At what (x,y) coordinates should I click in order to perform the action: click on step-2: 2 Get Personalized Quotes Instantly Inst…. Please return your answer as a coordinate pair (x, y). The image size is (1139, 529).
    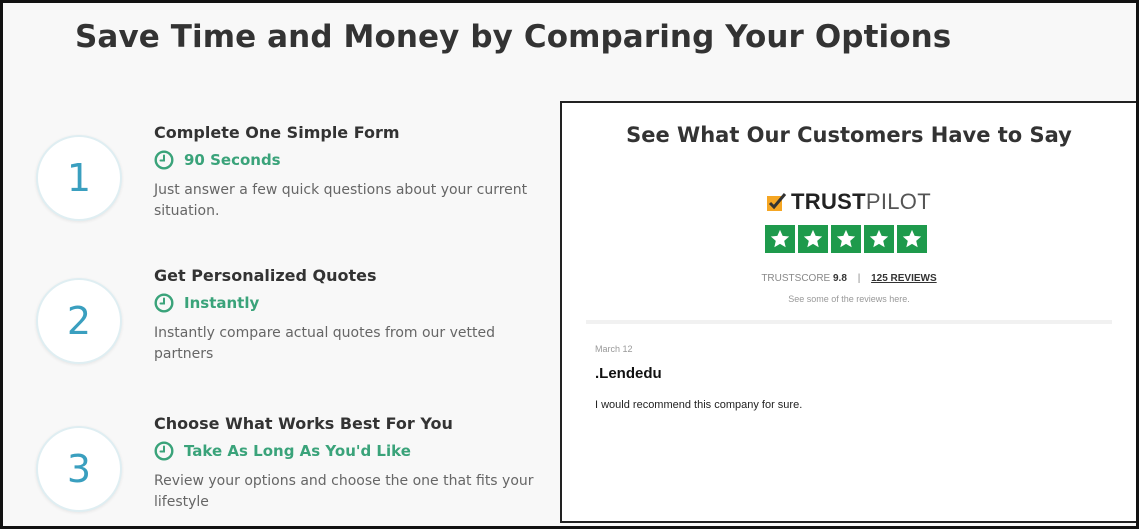
    Looking at the image, I should click on (273, 321).